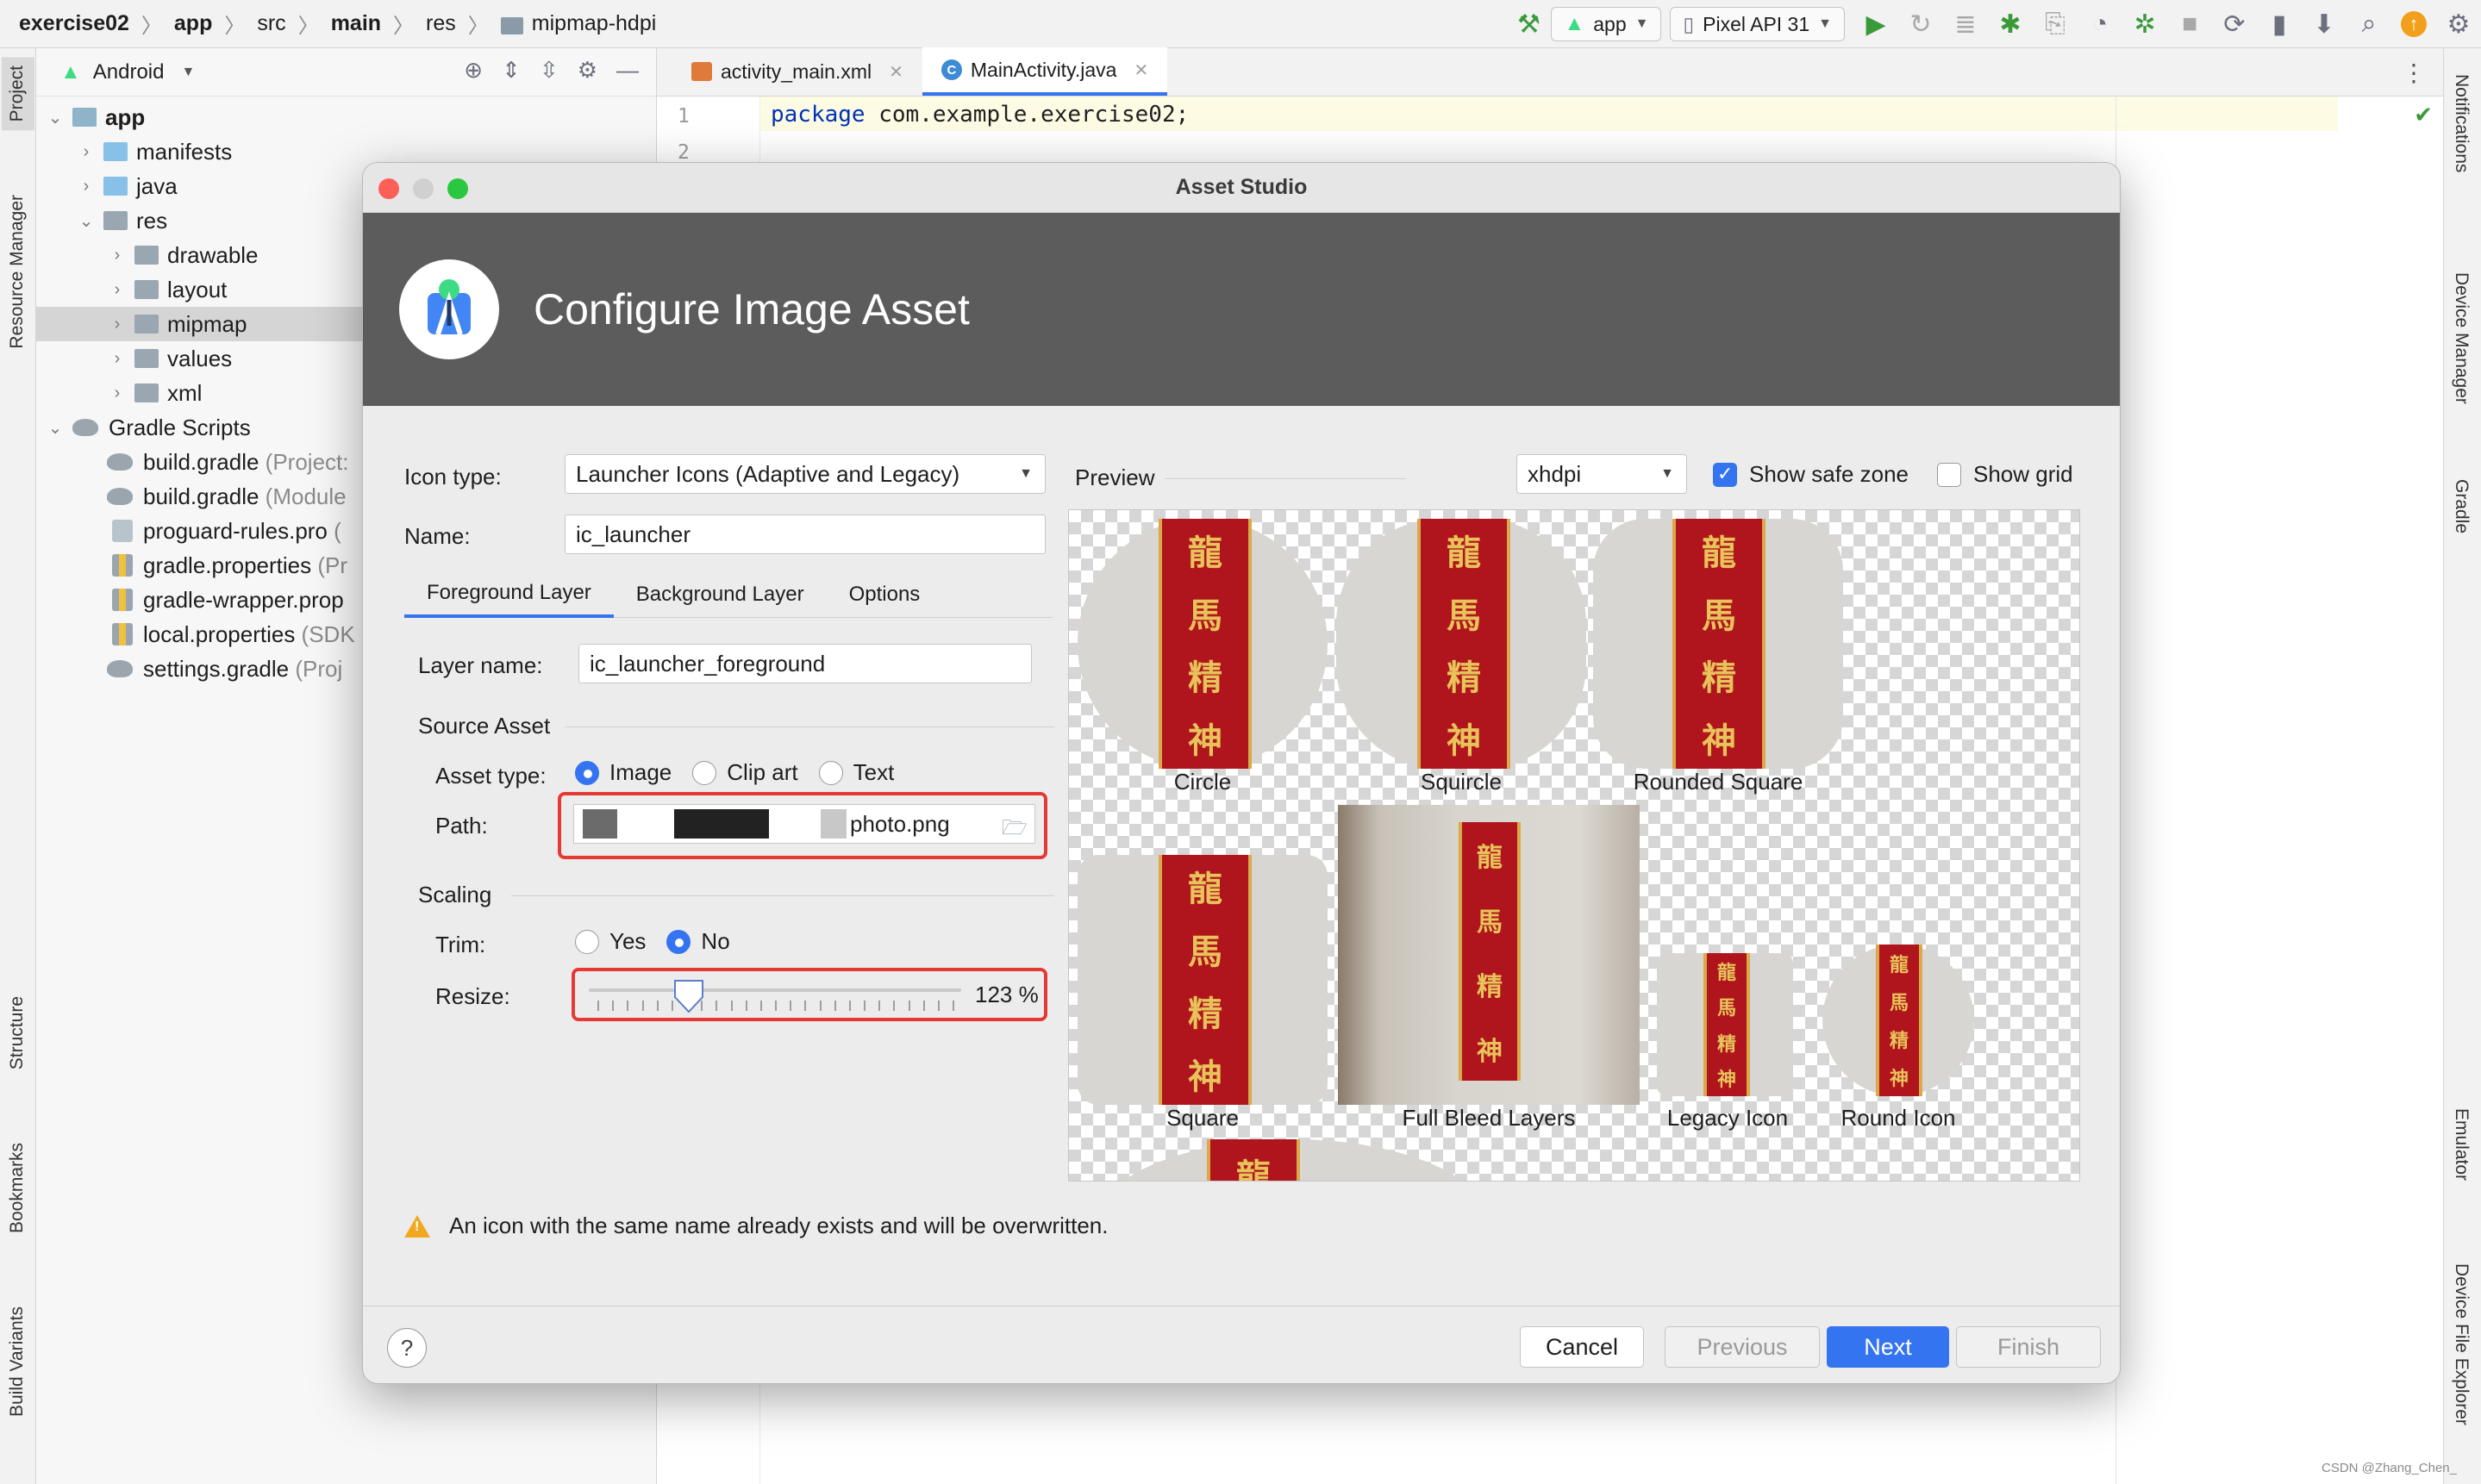 Image resolution: width=2481 pixels, height=1484 pixels. I want to click on debug-attach-icon: ✲, so click(2144, 24).